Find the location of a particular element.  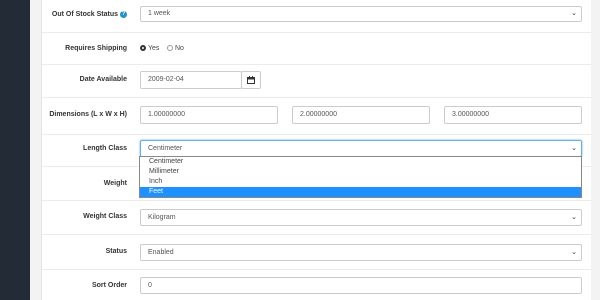

calendar-icon is located at coordinates (251, 80).